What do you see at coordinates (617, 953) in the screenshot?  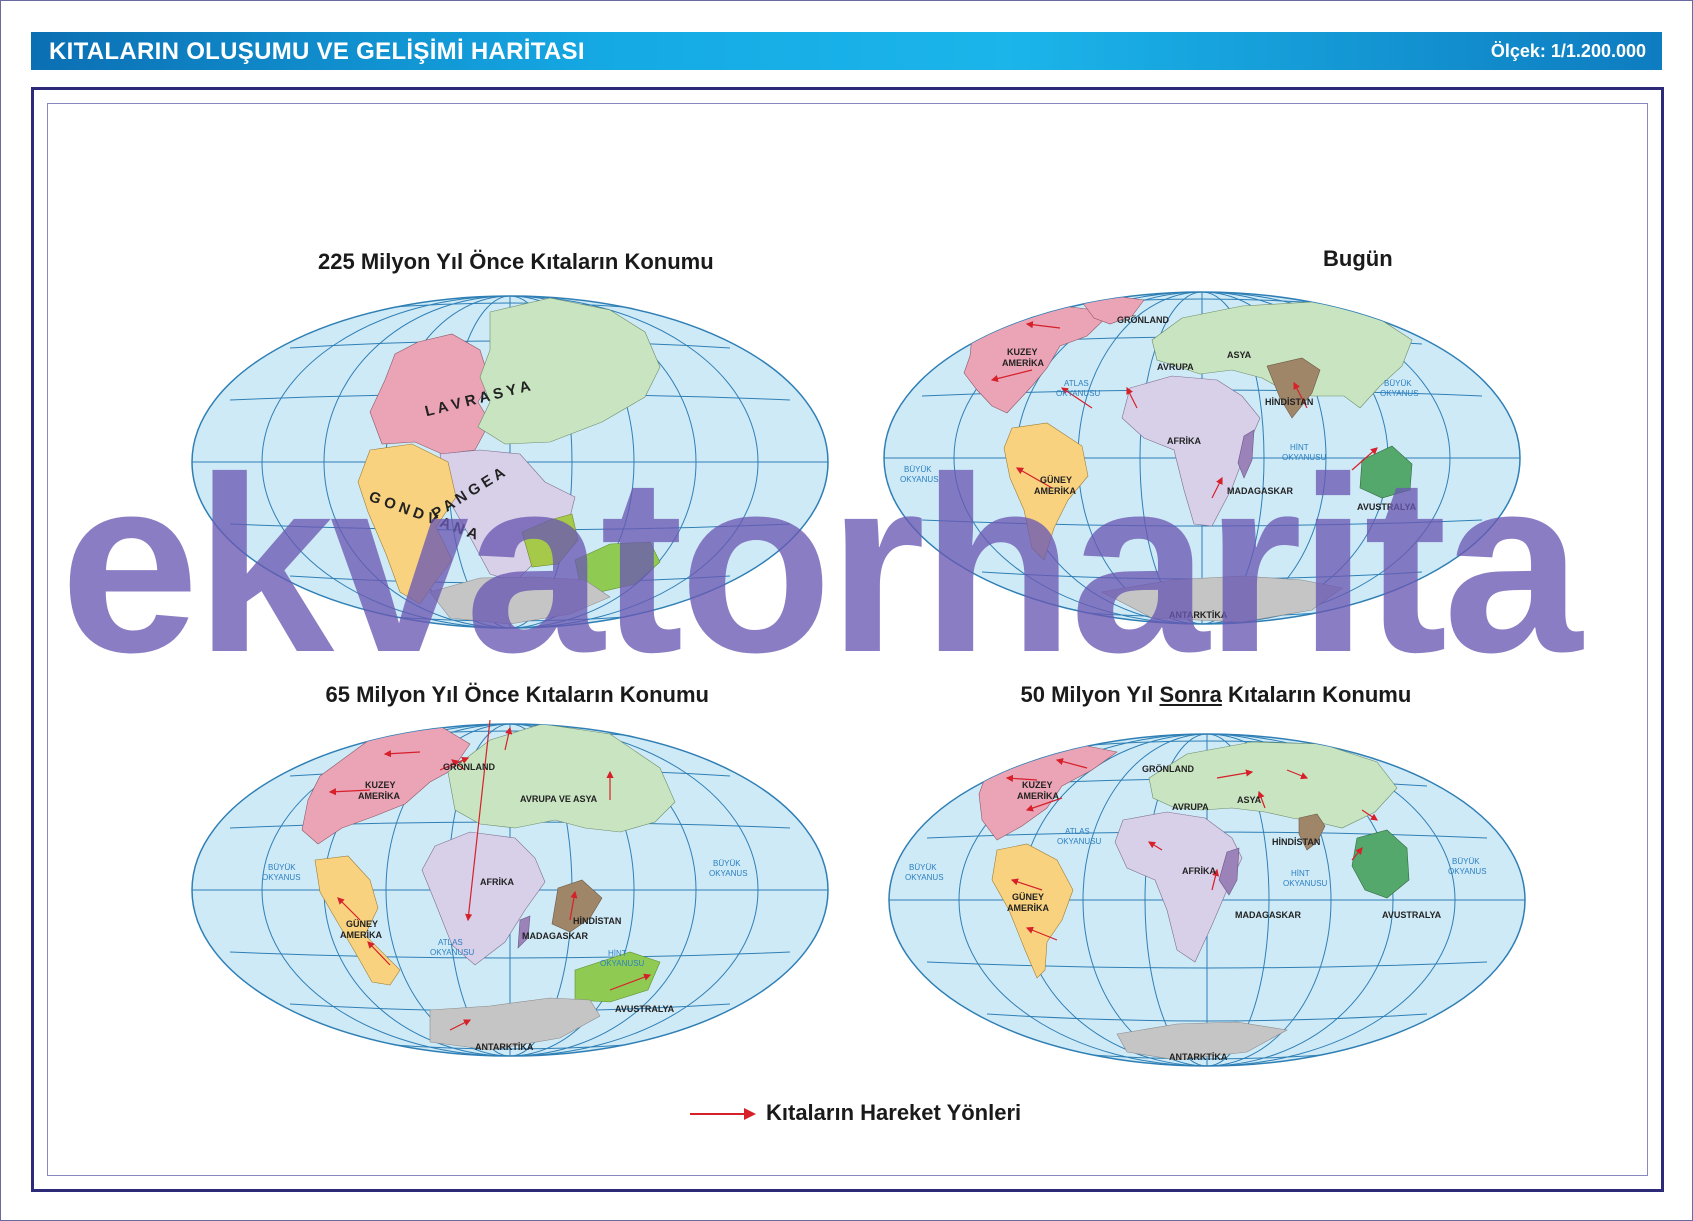 I see `label-hint-65: HİNT` at bounding box center [617, 953].